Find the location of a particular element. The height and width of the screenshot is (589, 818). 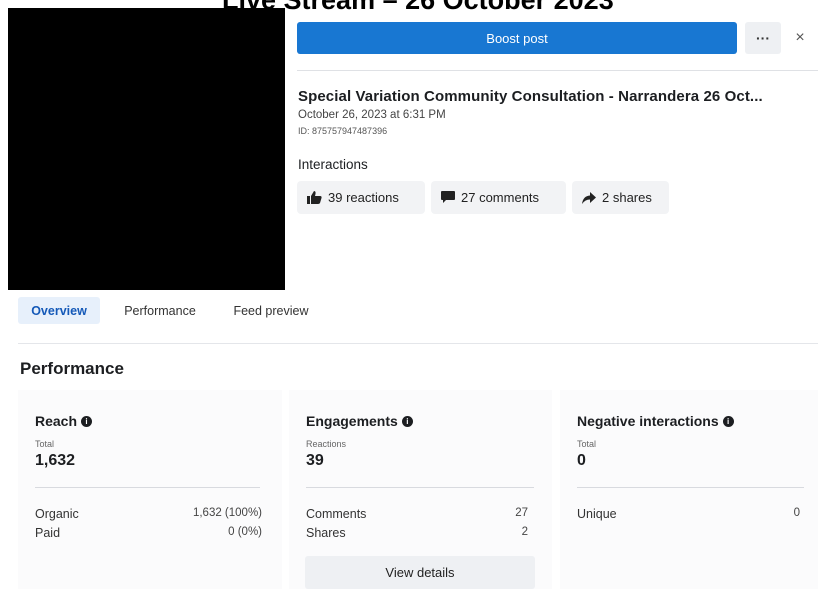

performance-heading: Performance is located at coordinates (72, 368).